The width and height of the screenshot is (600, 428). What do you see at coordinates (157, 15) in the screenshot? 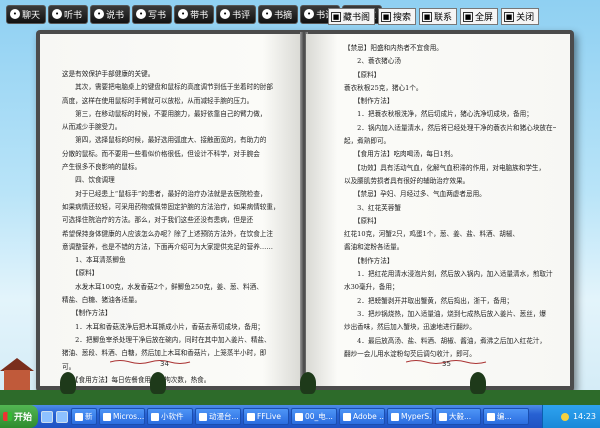
I see `toolbar-button-label: 写书` at bounding box center [157, 15].